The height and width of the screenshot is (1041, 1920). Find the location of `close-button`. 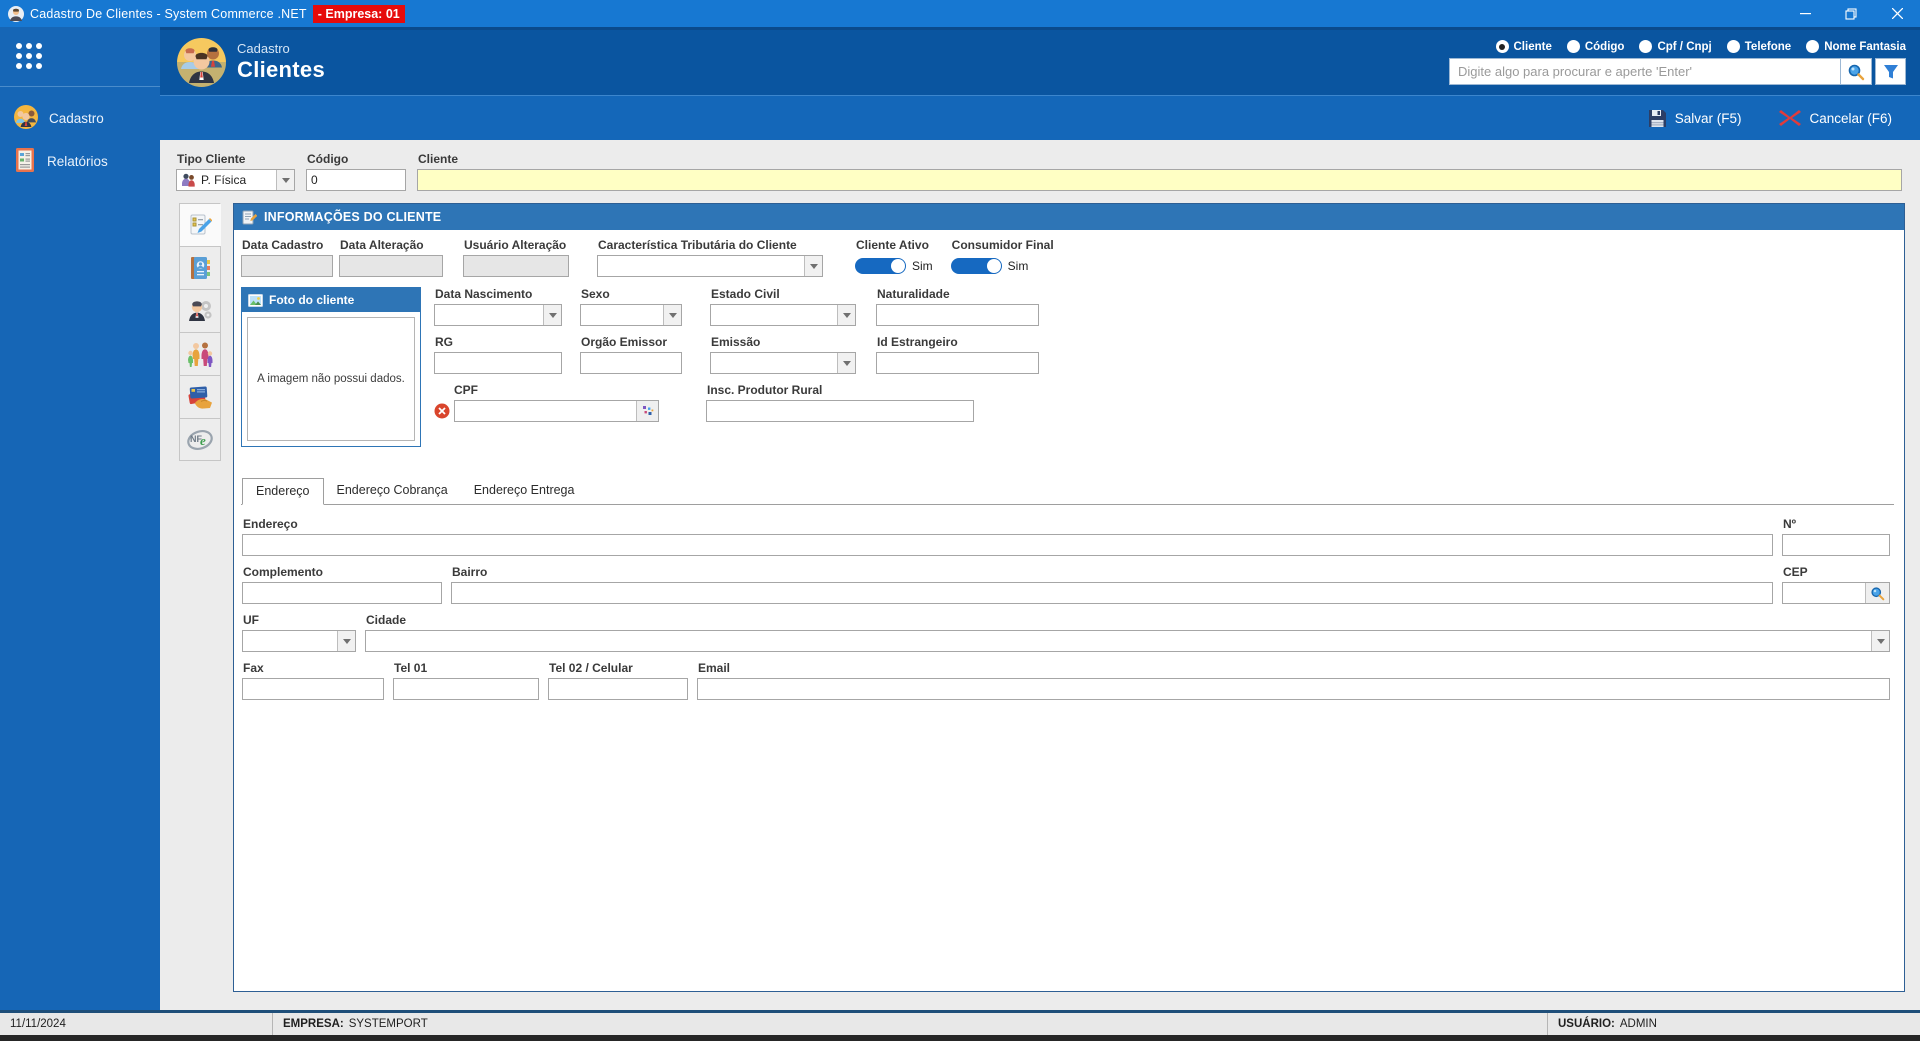

close-button is located at coordinates (1897, 13).